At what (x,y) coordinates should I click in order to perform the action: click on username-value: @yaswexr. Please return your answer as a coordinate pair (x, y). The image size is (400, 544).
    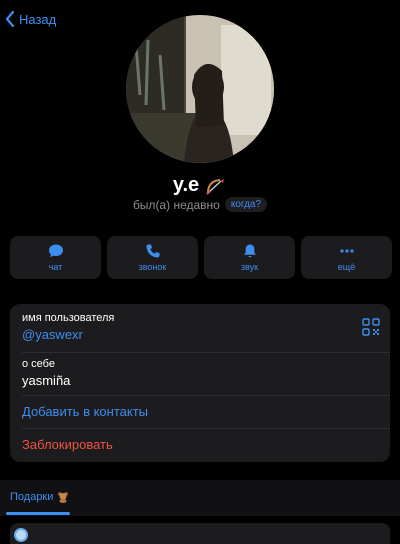
    Looking at the image, I should click on (200, 334).